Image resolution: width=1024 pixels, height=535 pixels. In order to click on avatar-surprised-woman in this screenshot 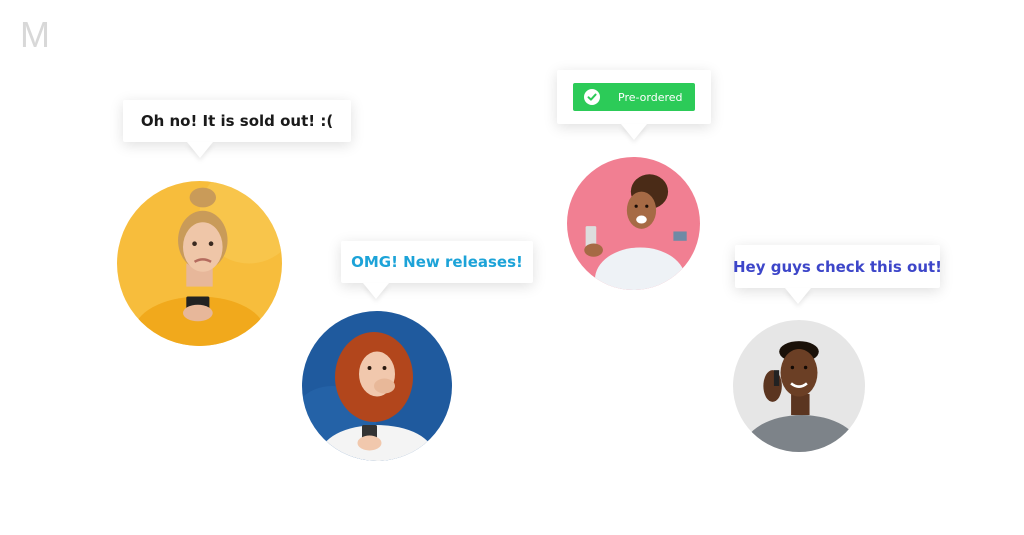, I will do `click(377, 386)`.